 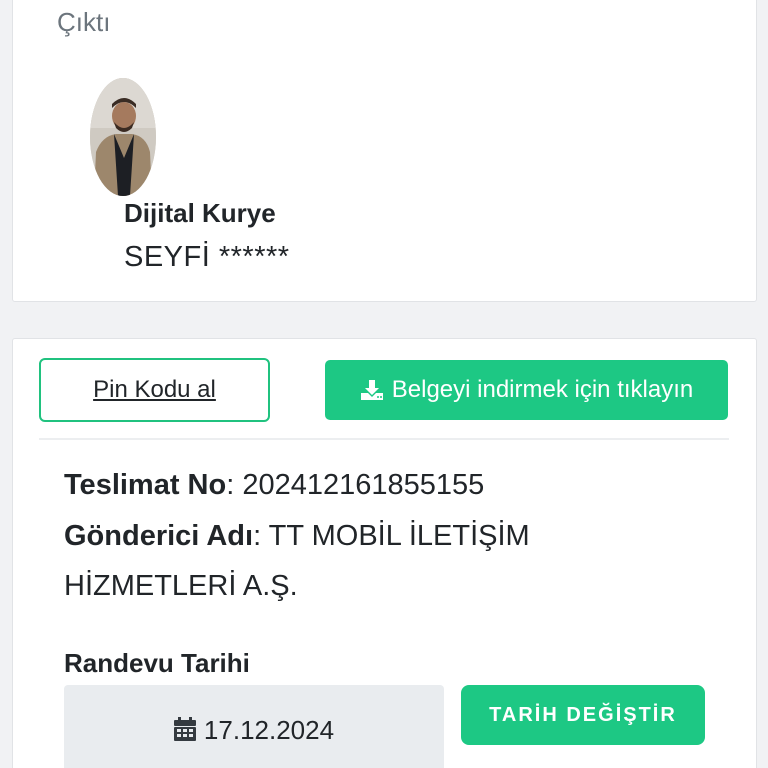 What do you see at coordinates (200, 213) in the screenshot?
I see `courier-title: Dijital Kurye` at bounding box center [200, 213].